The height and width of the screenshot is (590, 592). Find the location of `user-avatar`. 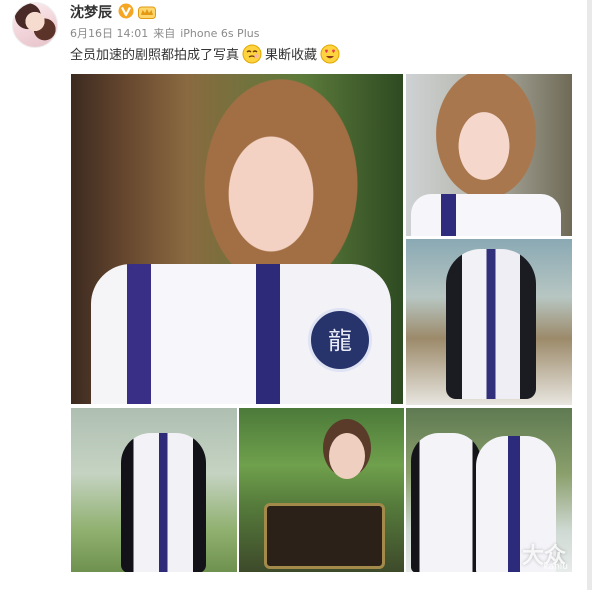

user-avatar is located at coordinates (35, 25).